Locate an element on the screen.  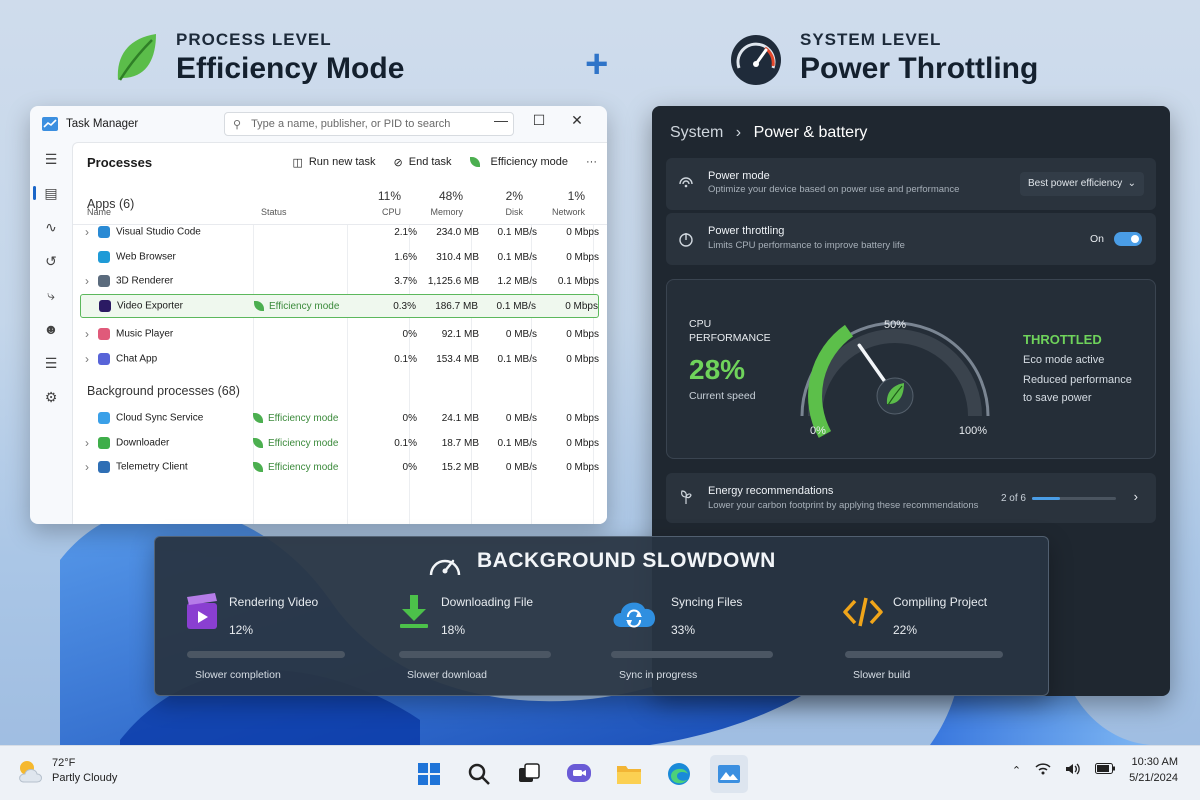
power-throttling-toggle is located at coordinates (1128, 239).